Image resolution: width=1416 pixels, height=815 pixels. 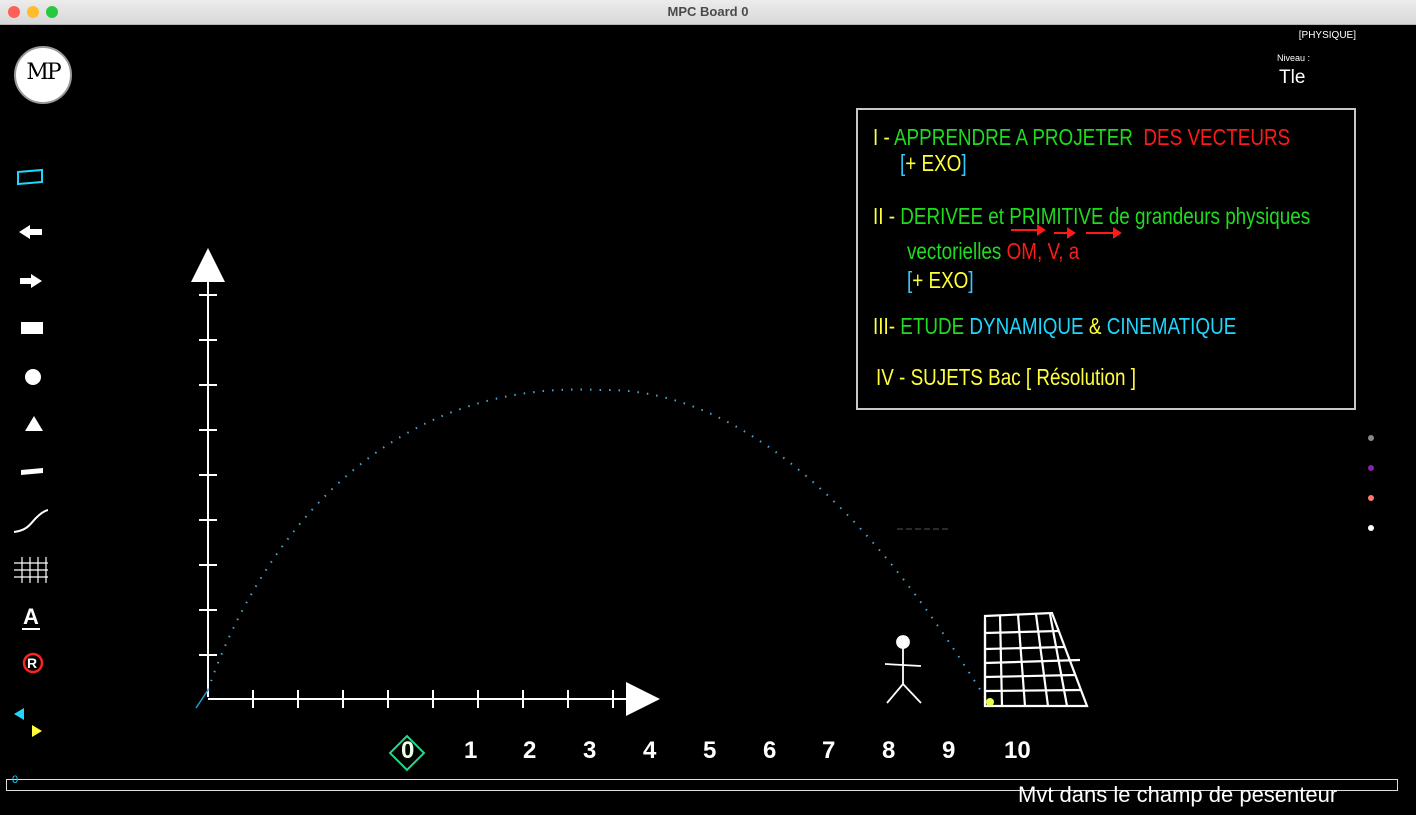 I want to click on exo-button-1: [+ EXO], so click(x=933, y=163).